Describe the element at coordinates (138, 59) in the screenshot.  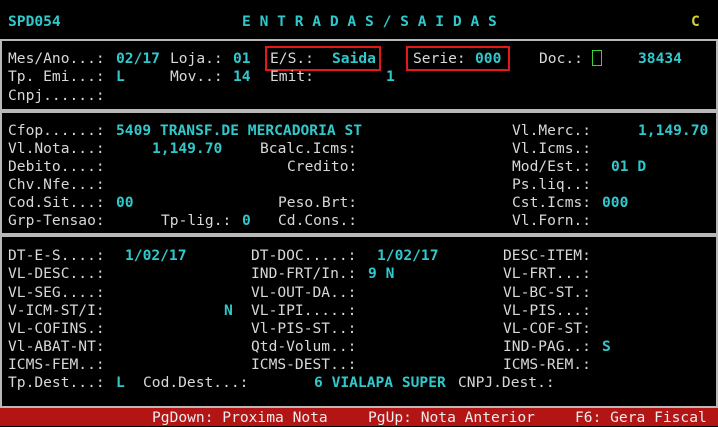
I see `mesano-field: 02/17` at that location.